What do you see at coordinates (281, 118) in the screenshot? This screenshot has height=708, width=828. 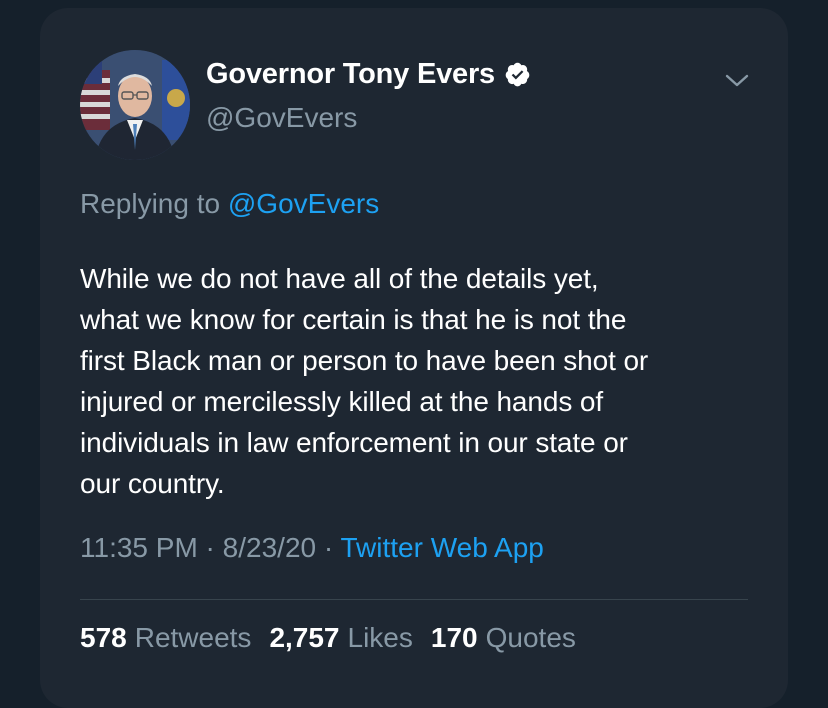 I see `author-handle: @GovEvers` at bounding box center [281, 118].